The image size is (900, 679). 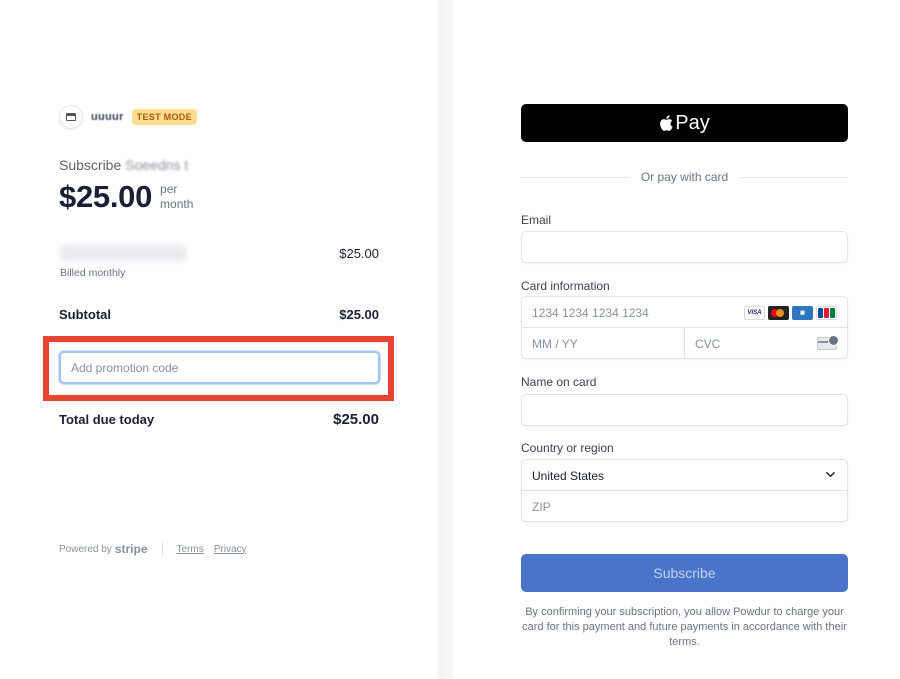 I want to click on price-display: $25.00 per month, so click(x=126, y=197).